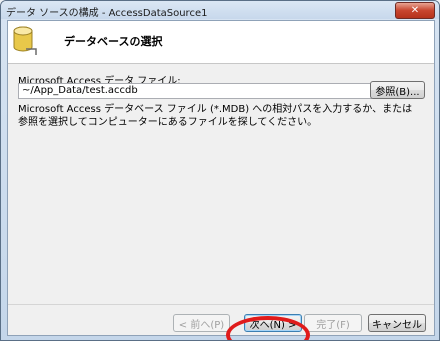 This screenshot has width=440, height=341. Describe the element at coordinates (273, 323) in the screenshot. I see `next-button: 次へ(N) >` at that location.